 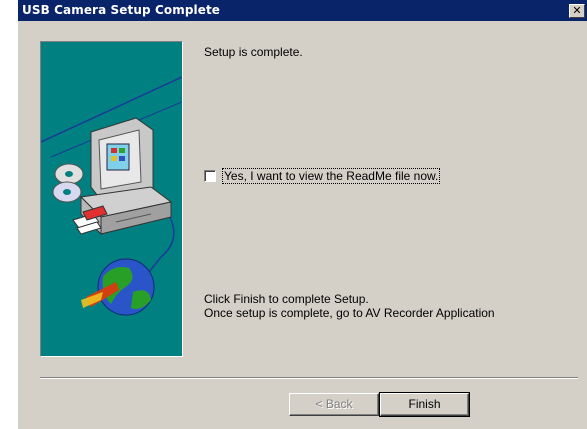 What do you see at coordinates (68, 183) in the screenshot?
I see `cd-icon` at bounding box center [68, 183].